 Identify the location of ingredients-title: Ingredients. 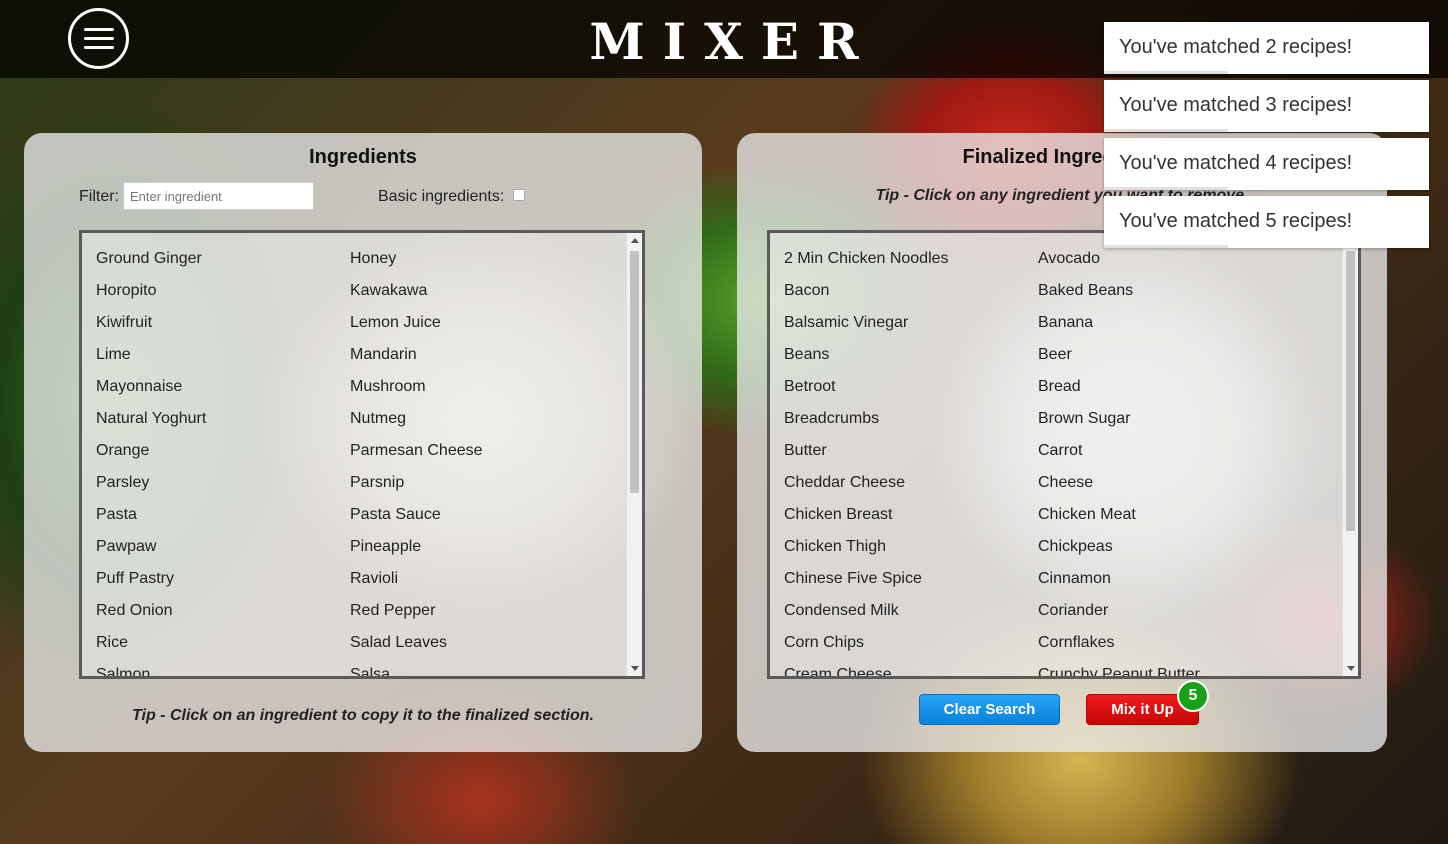
(363, 157).